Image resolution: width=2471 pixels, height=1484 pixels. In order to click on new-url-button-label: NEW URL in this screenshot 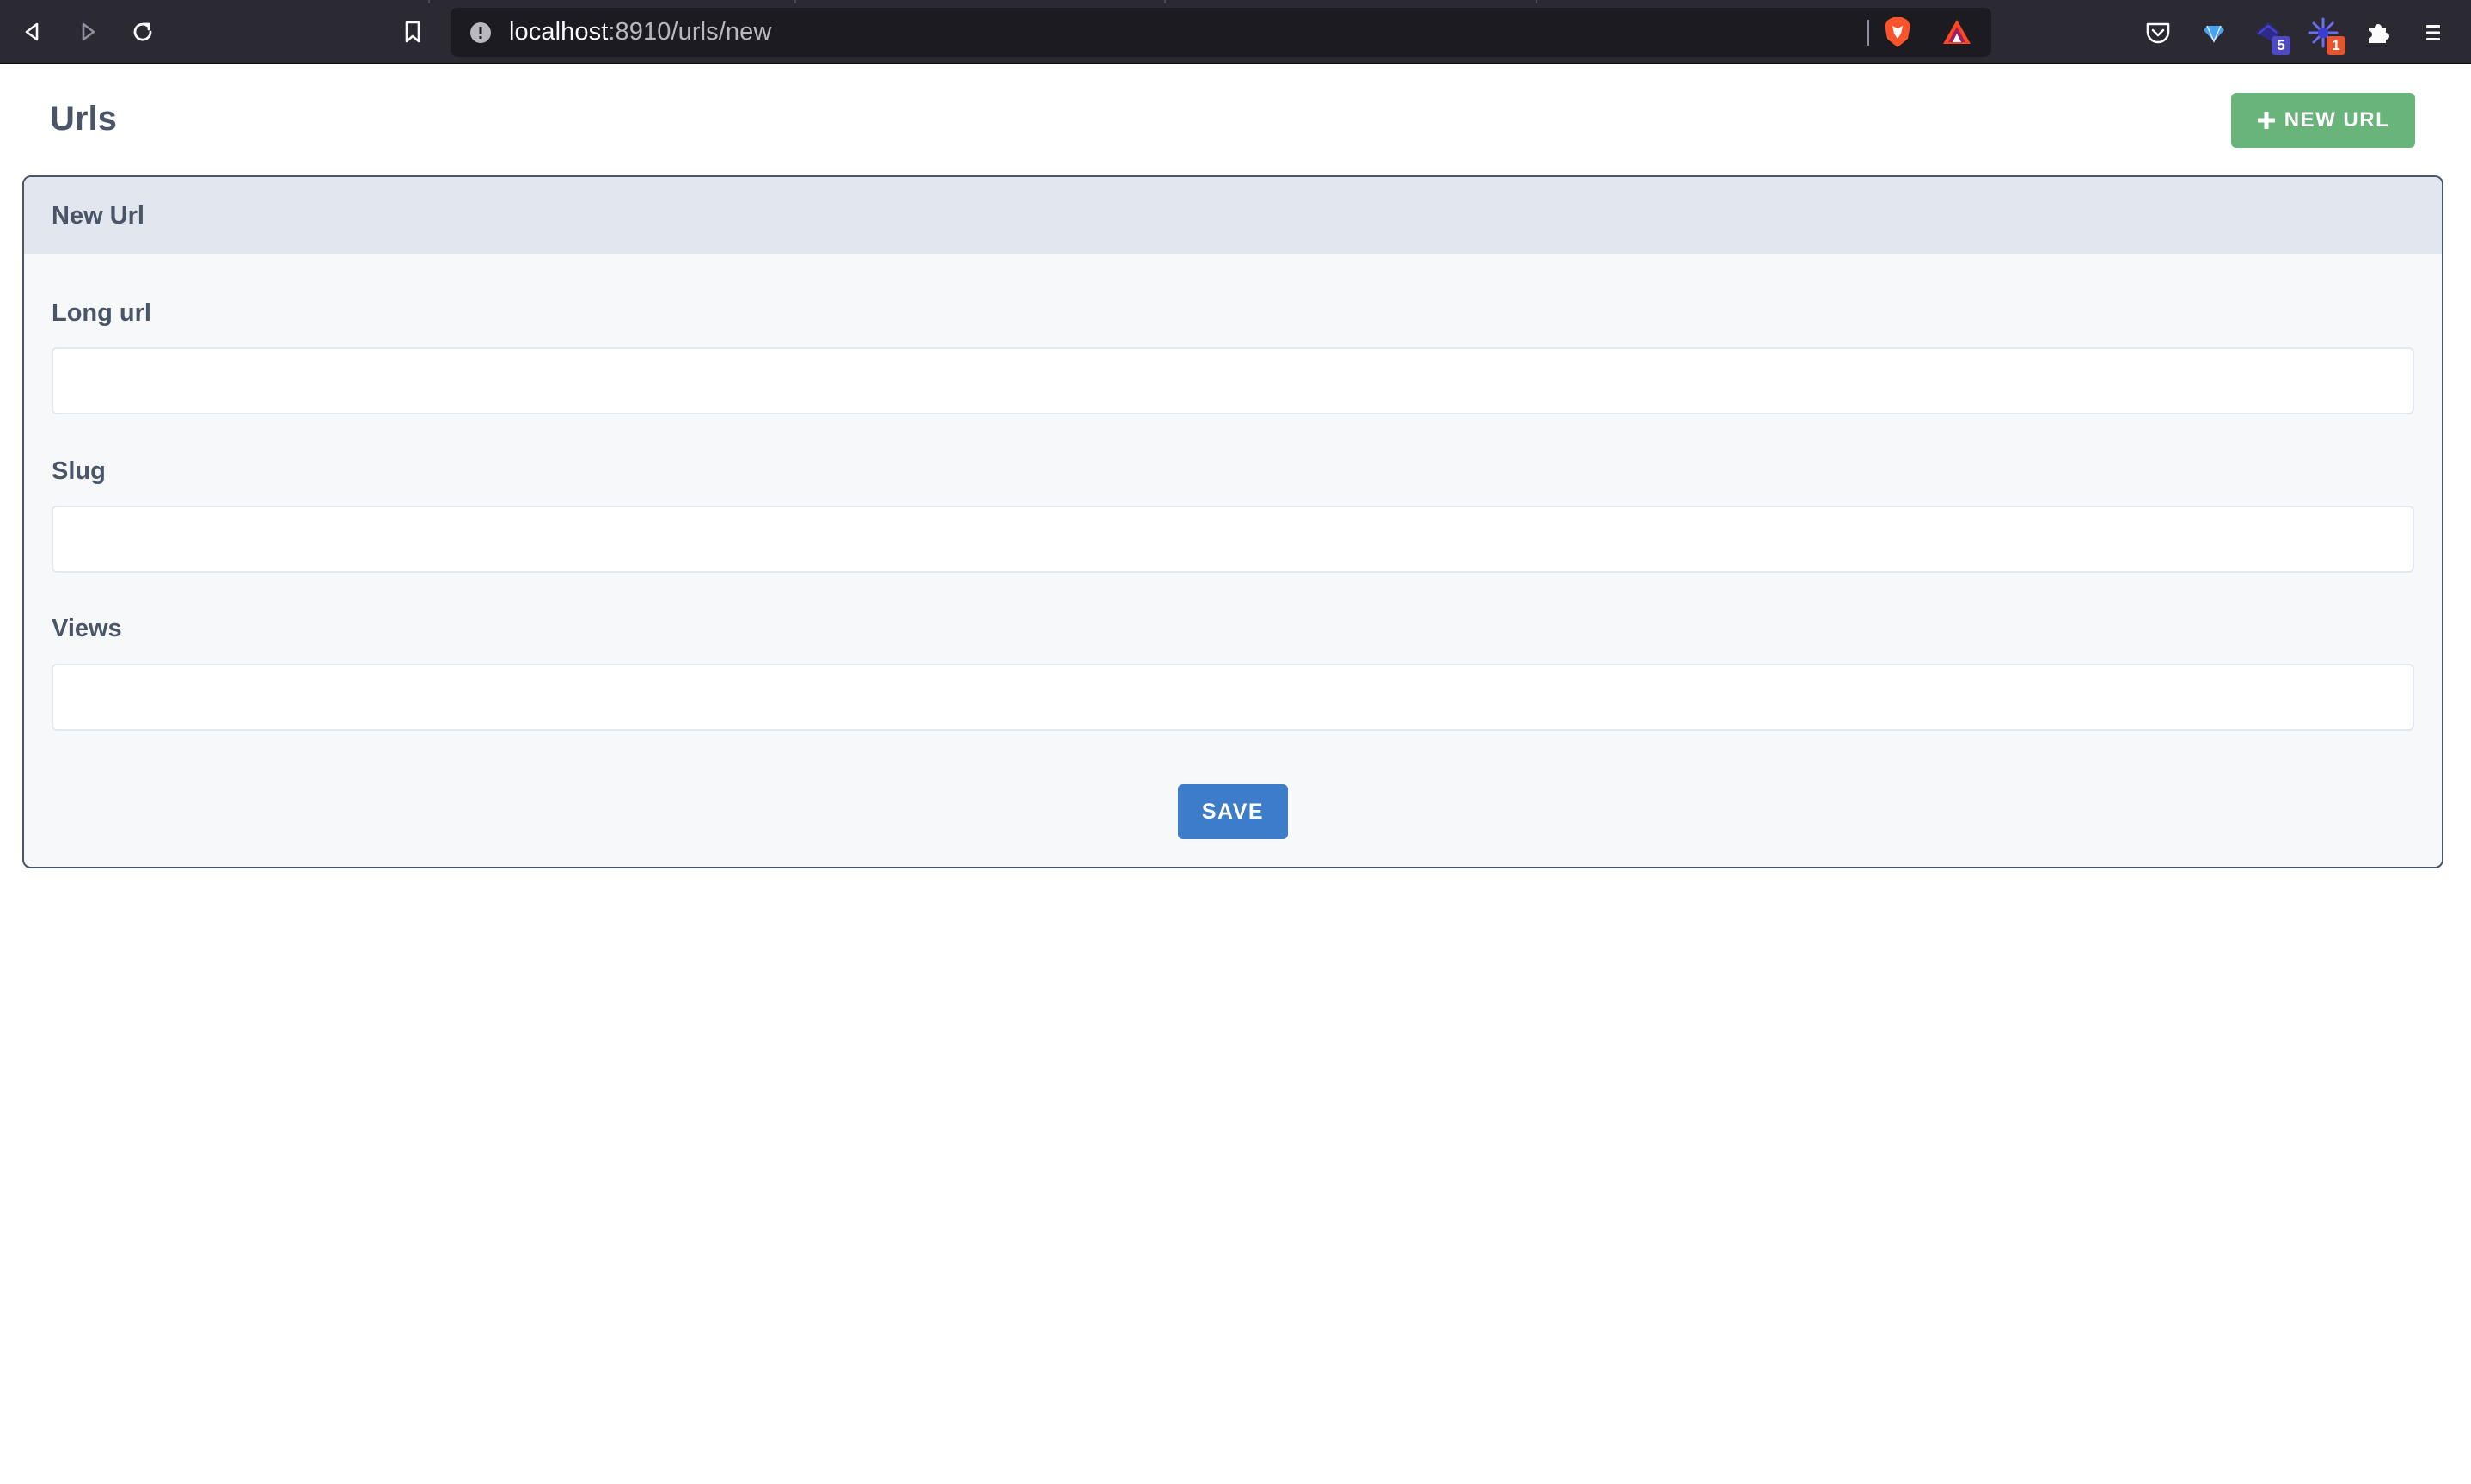, I will do `click(2337, 120)`.